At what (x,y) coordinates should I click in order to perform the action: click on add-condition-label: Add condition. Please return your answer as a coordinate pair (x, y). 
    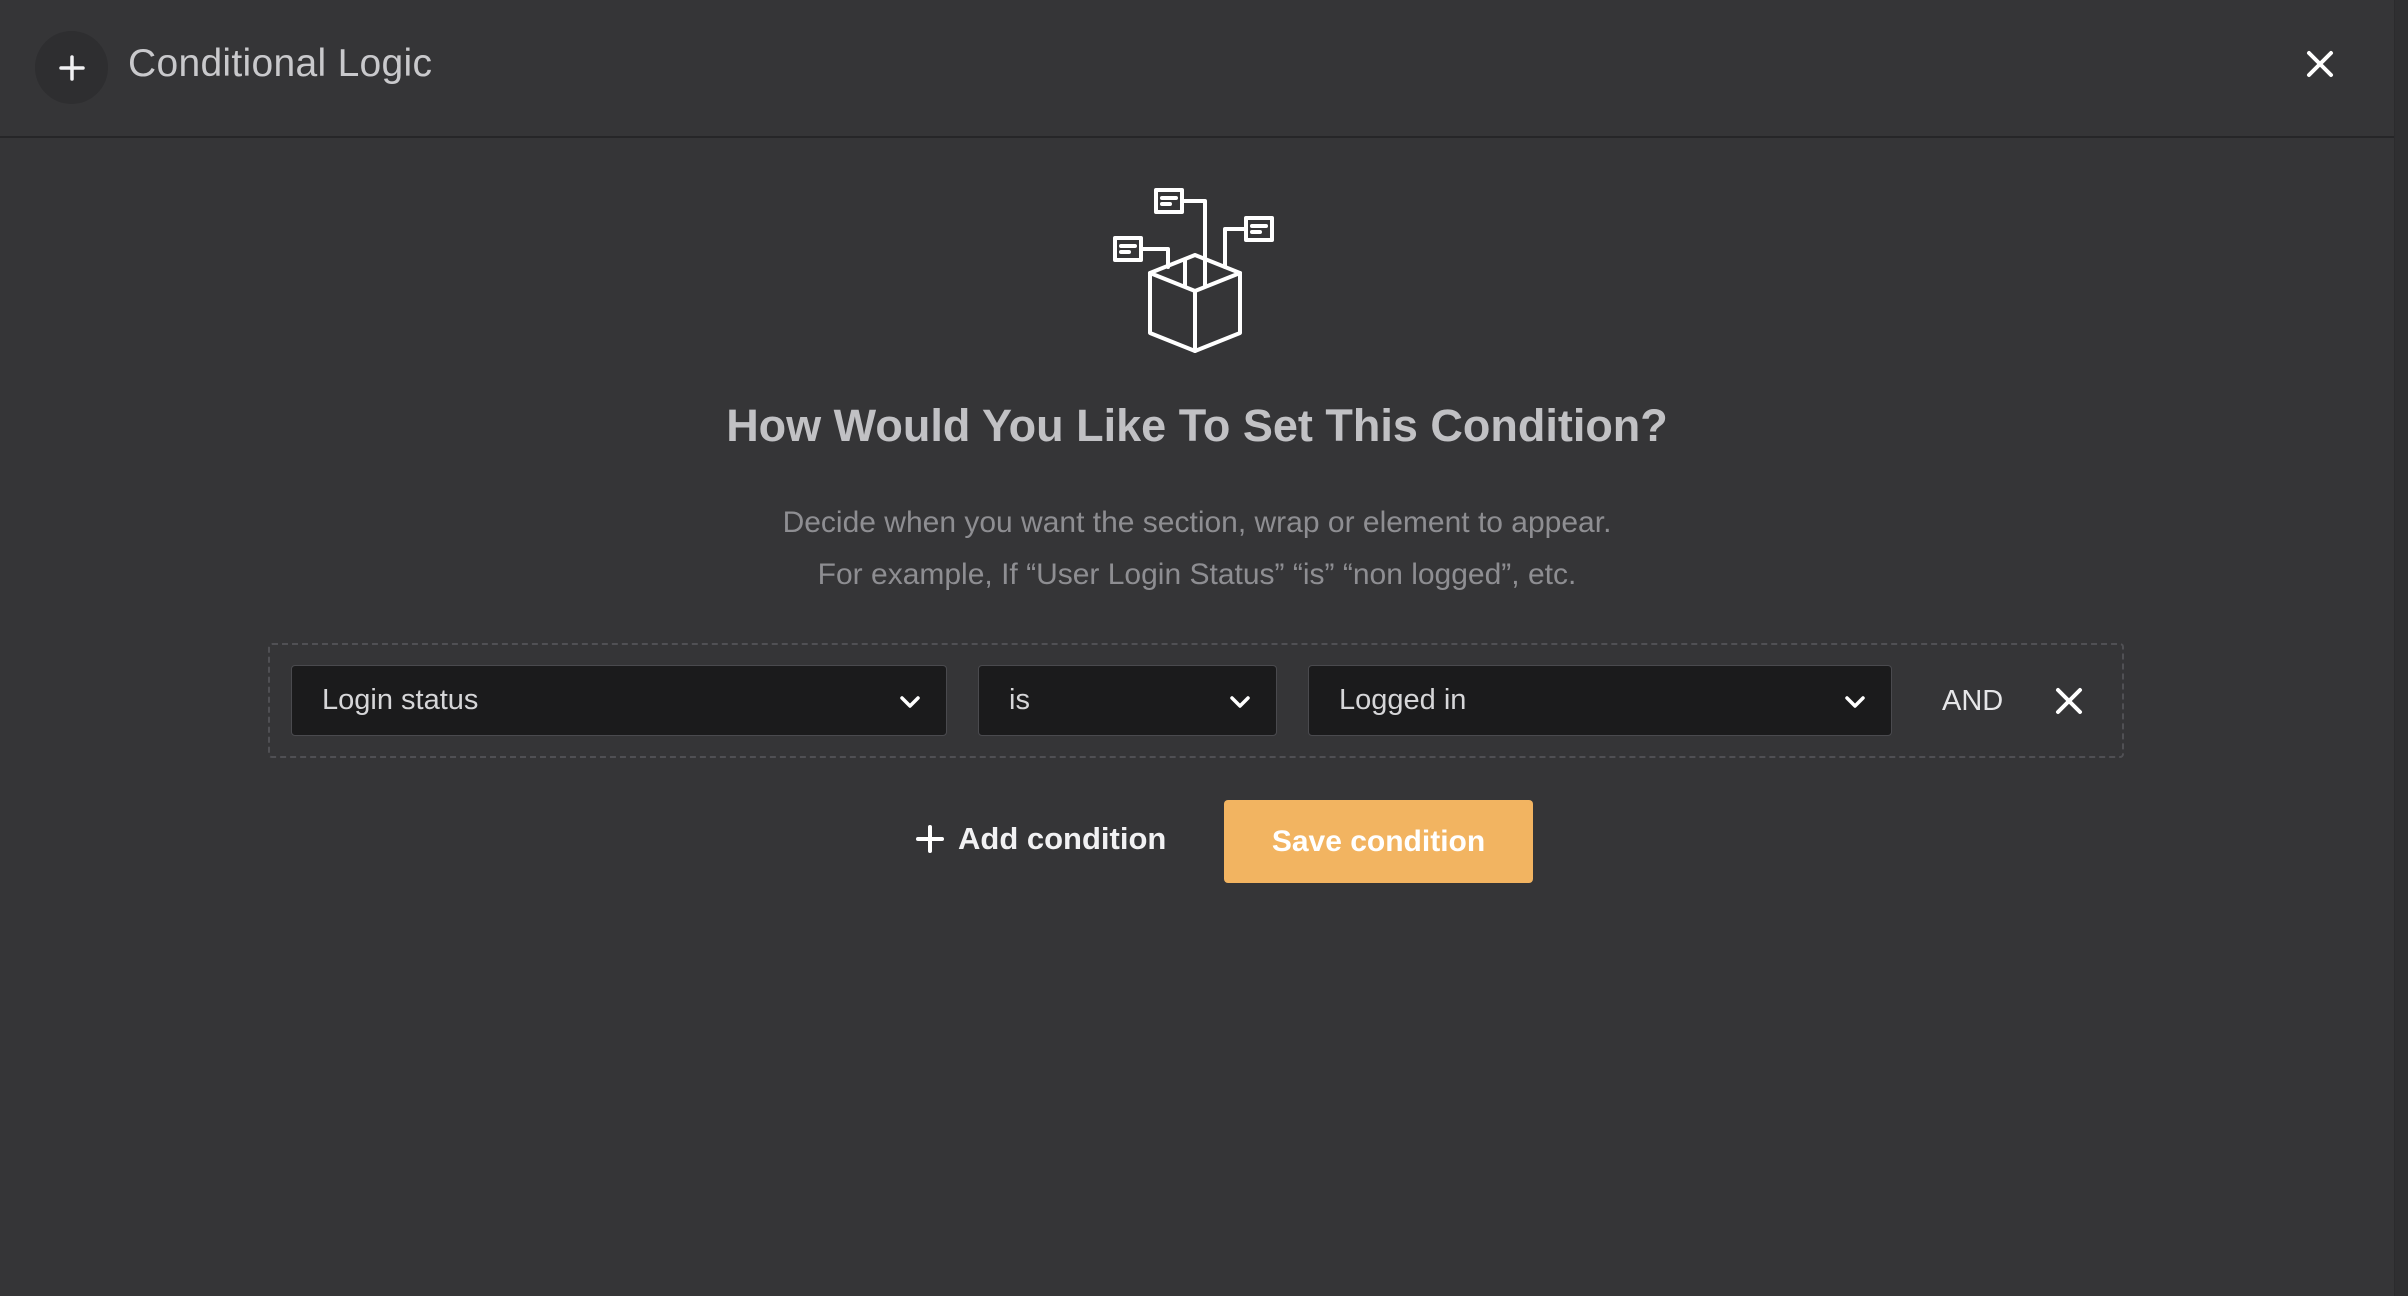
    Looking at the image, I should click on (1062, 838).